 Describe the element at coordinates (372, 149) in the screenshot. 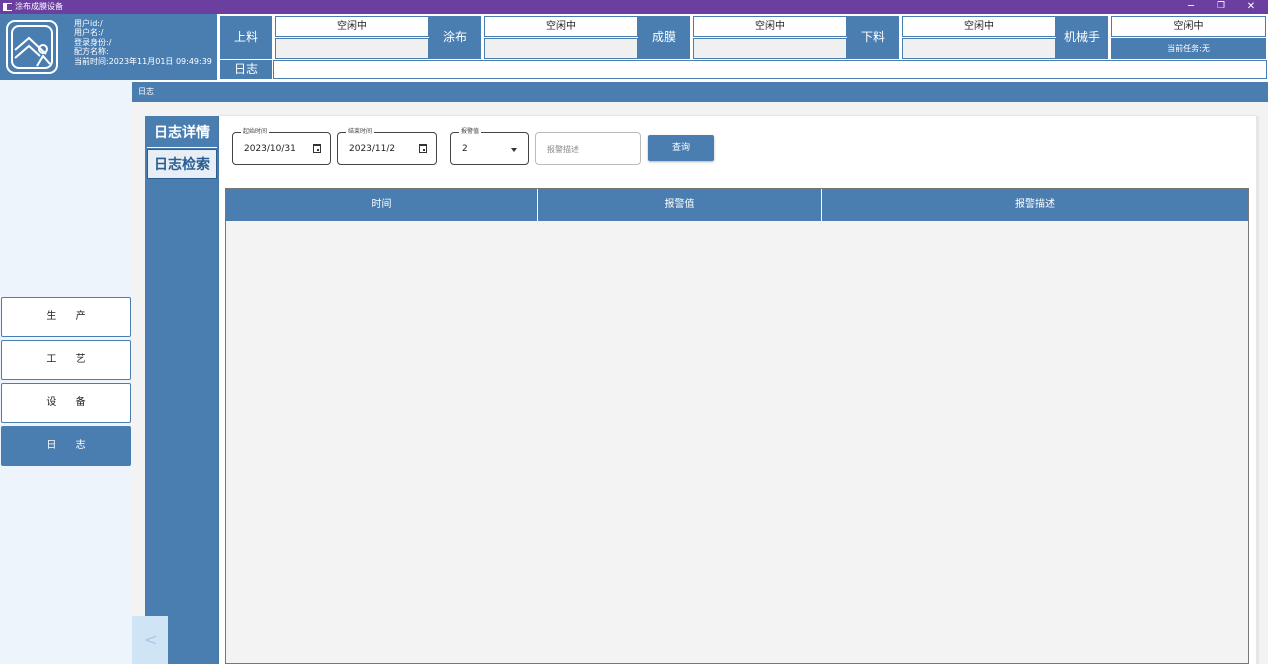

I see `end-time-value: 2023/11/2` at that location.